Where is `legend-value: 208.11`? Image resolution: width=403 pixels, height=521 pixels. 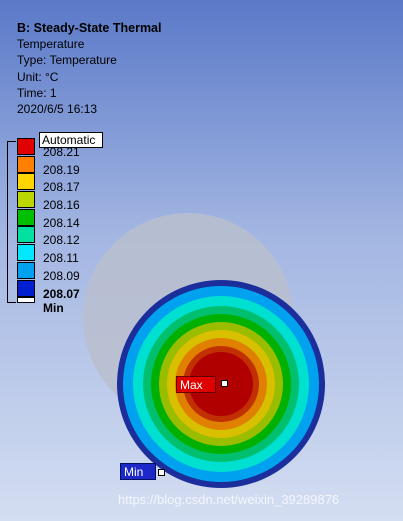 legend-value: 208.11 is located at coordinates (61, 258).